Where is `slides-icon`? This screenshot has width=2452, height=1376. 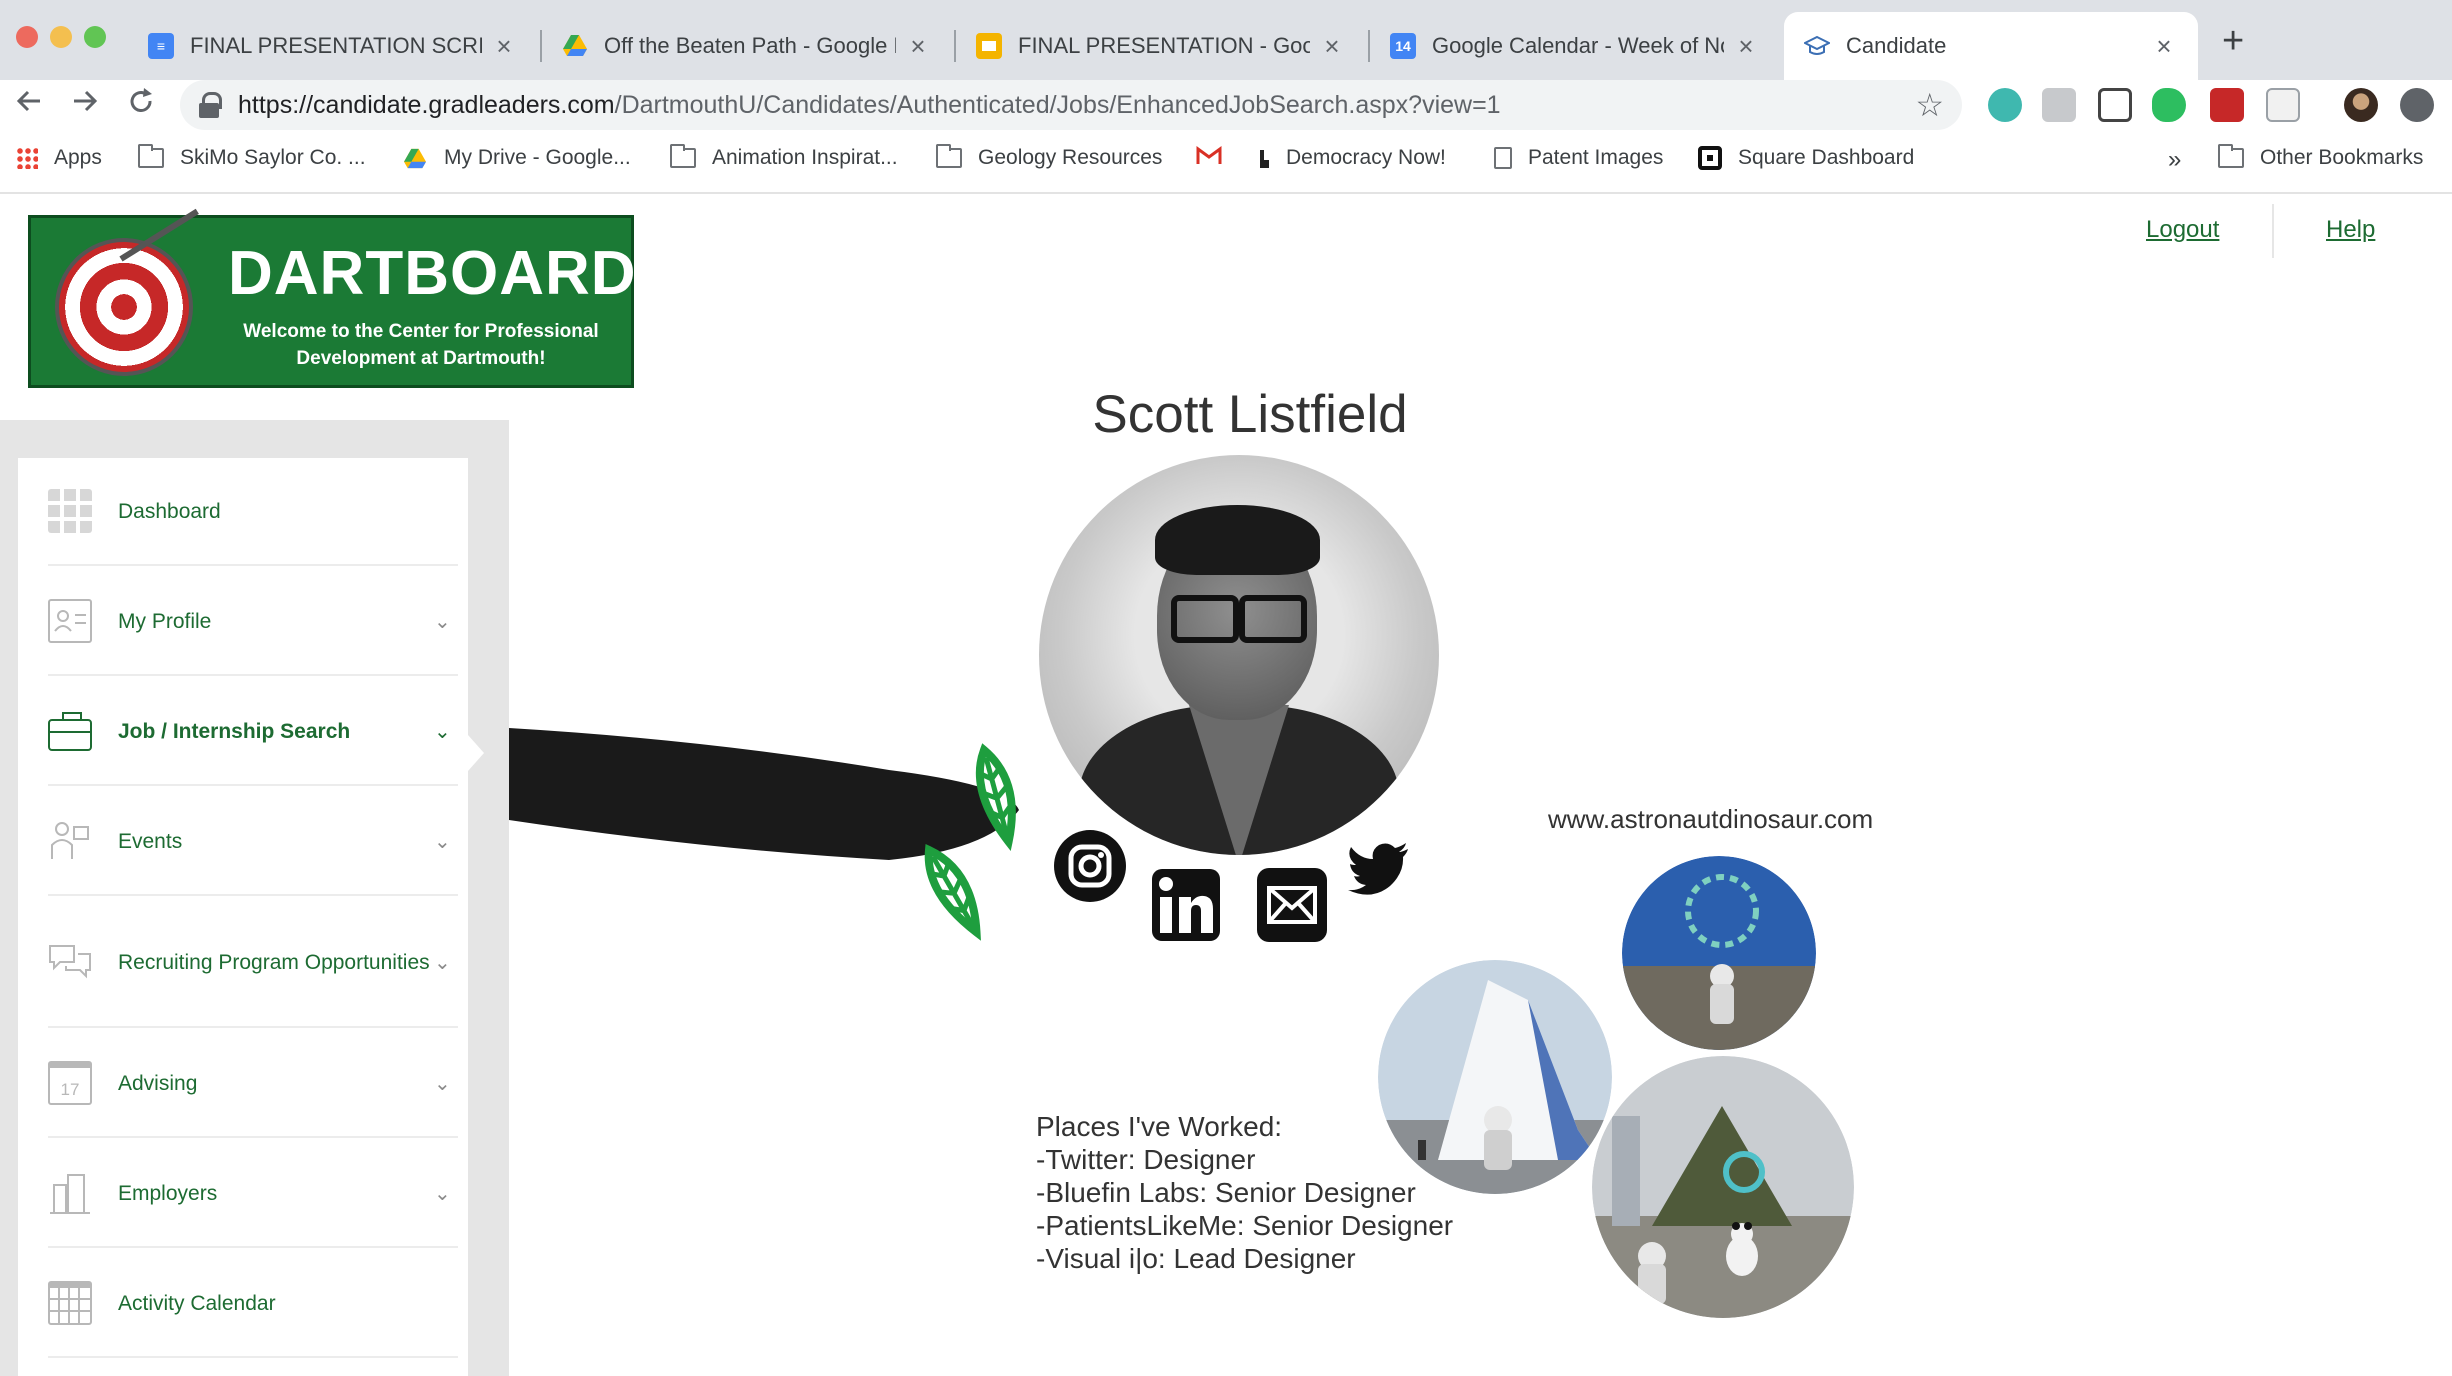 slides-icon is located at coordinates (989, 46).